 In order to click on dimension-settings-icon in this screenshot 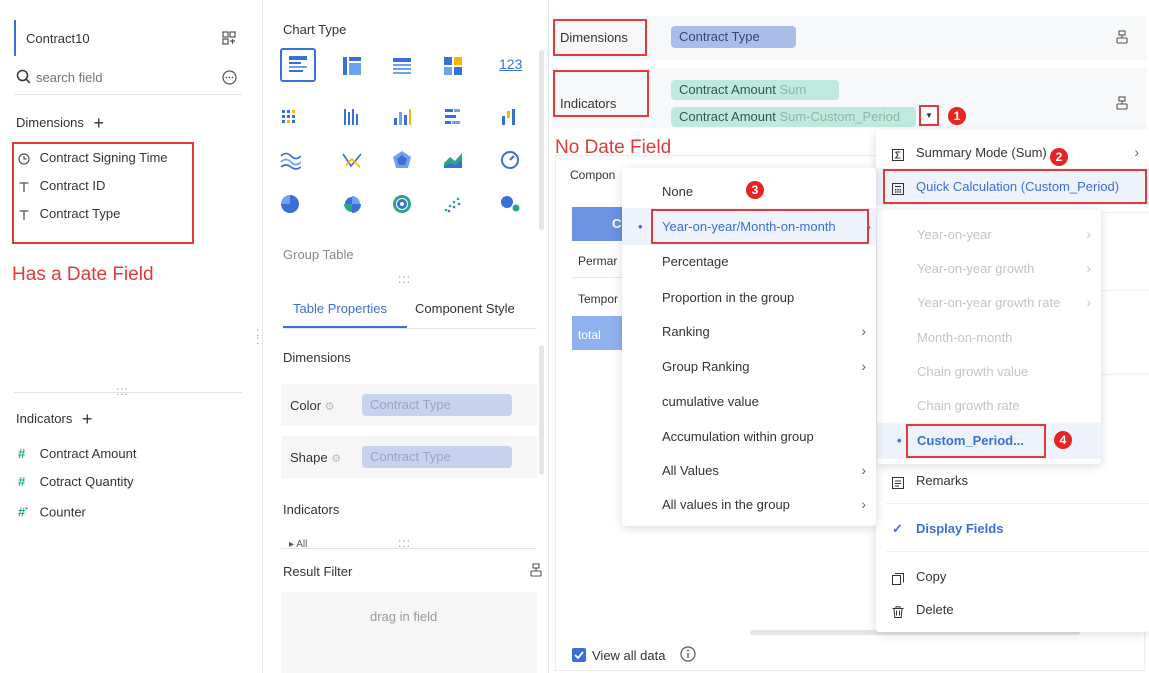, I will do `click(1122, 38)`.